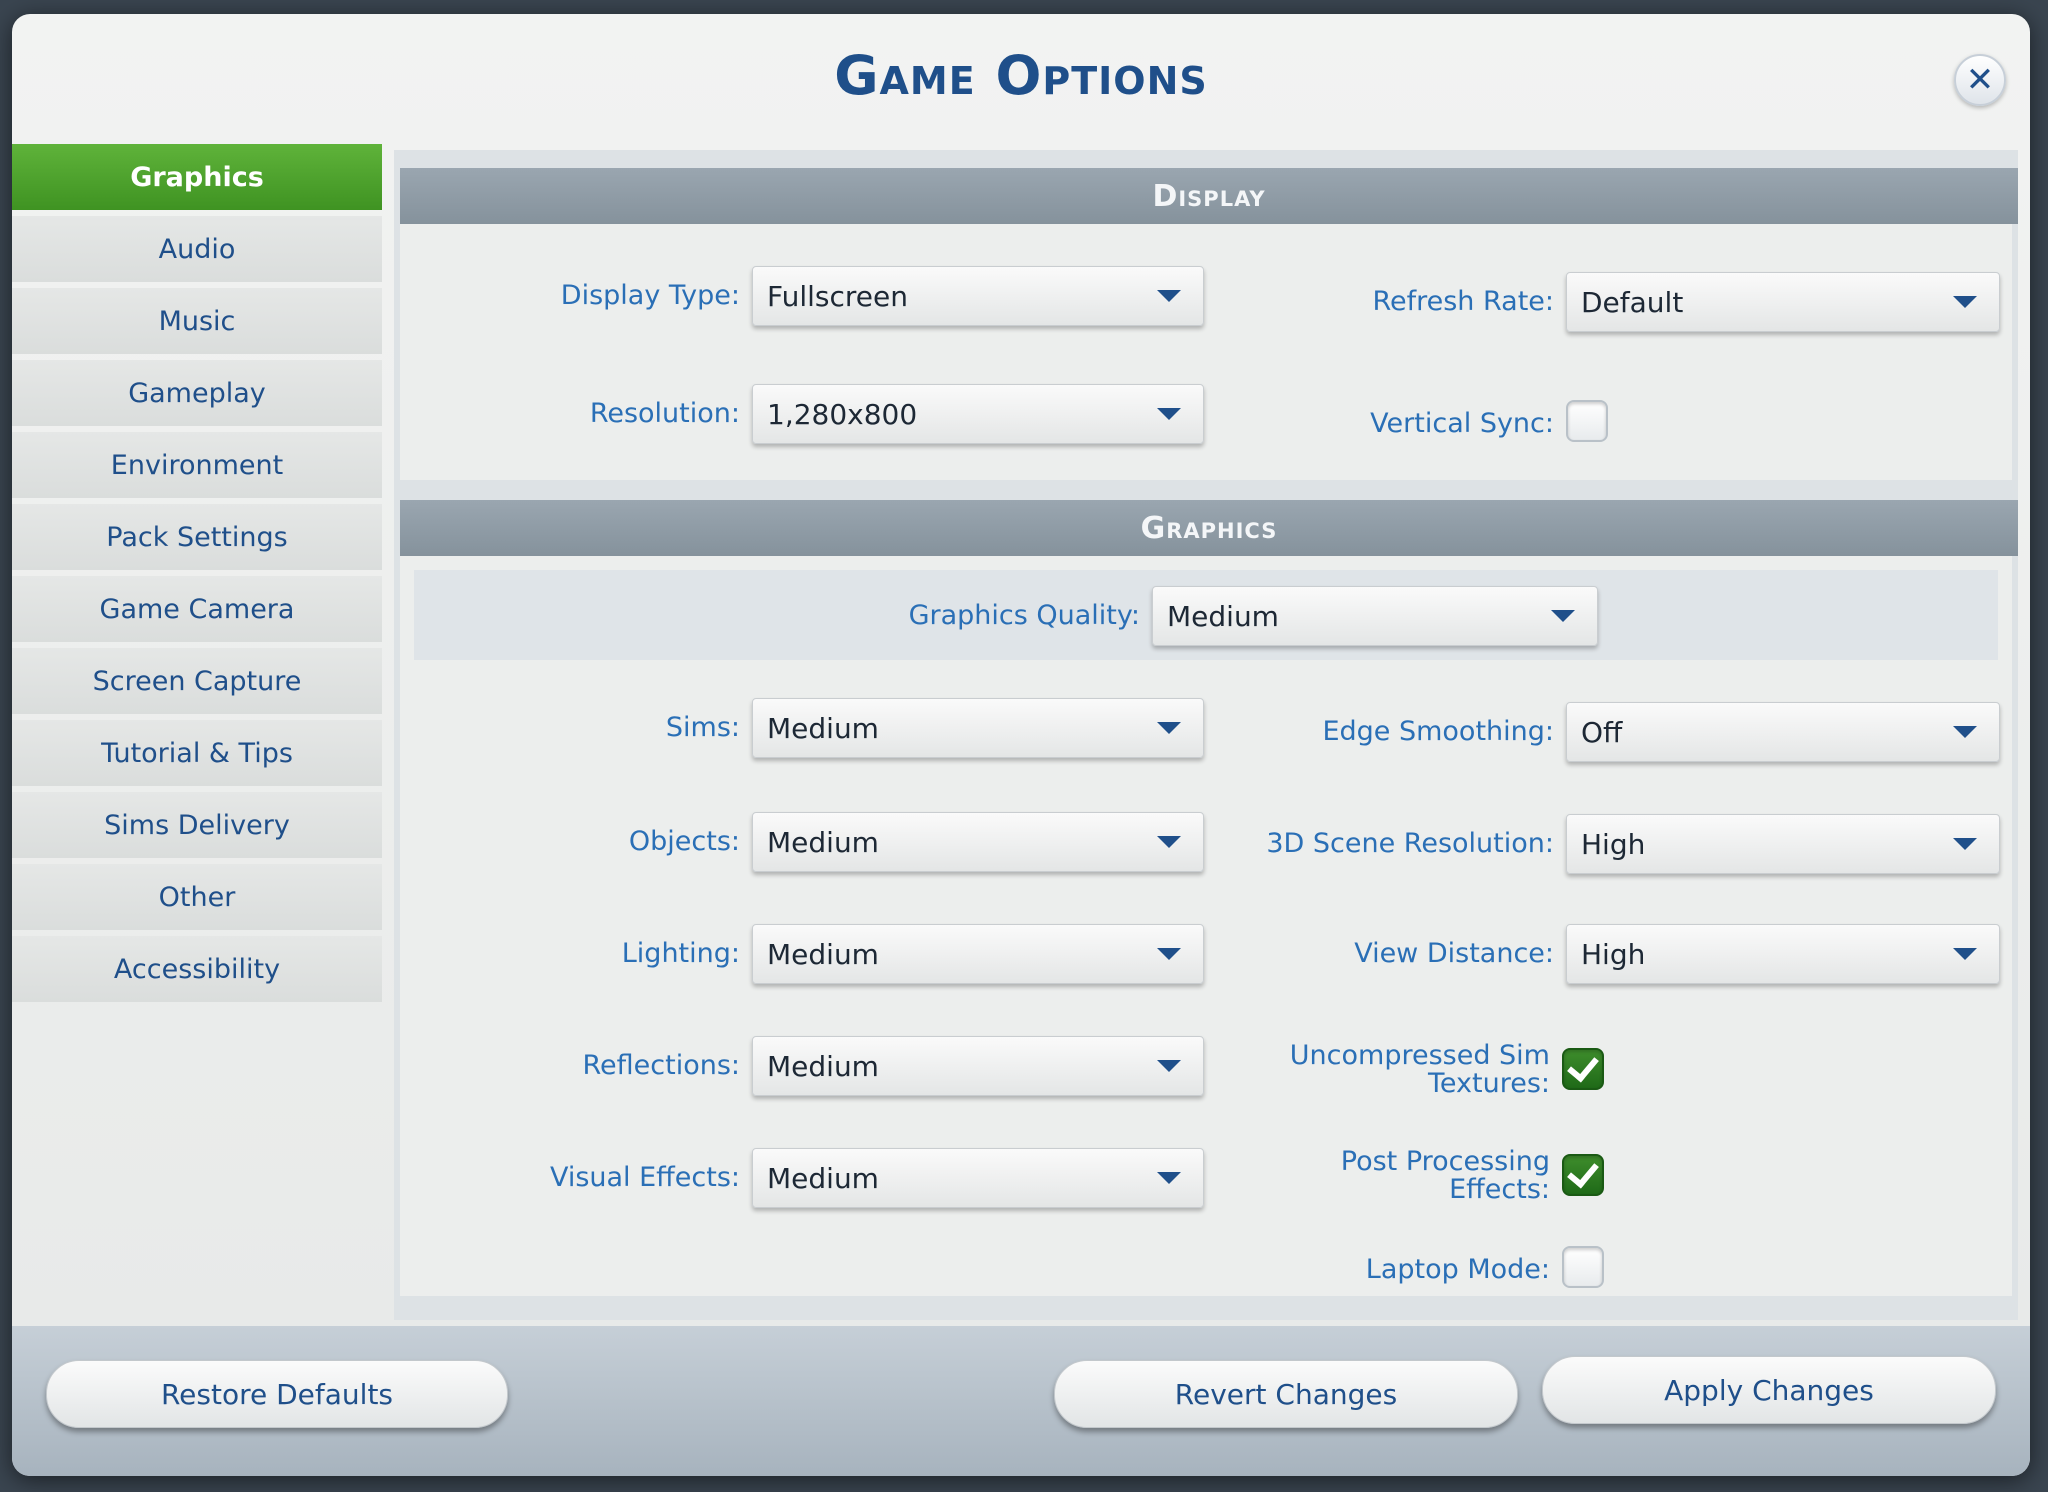  I want to click on reflections-value: Medium, so click(823, 1066).